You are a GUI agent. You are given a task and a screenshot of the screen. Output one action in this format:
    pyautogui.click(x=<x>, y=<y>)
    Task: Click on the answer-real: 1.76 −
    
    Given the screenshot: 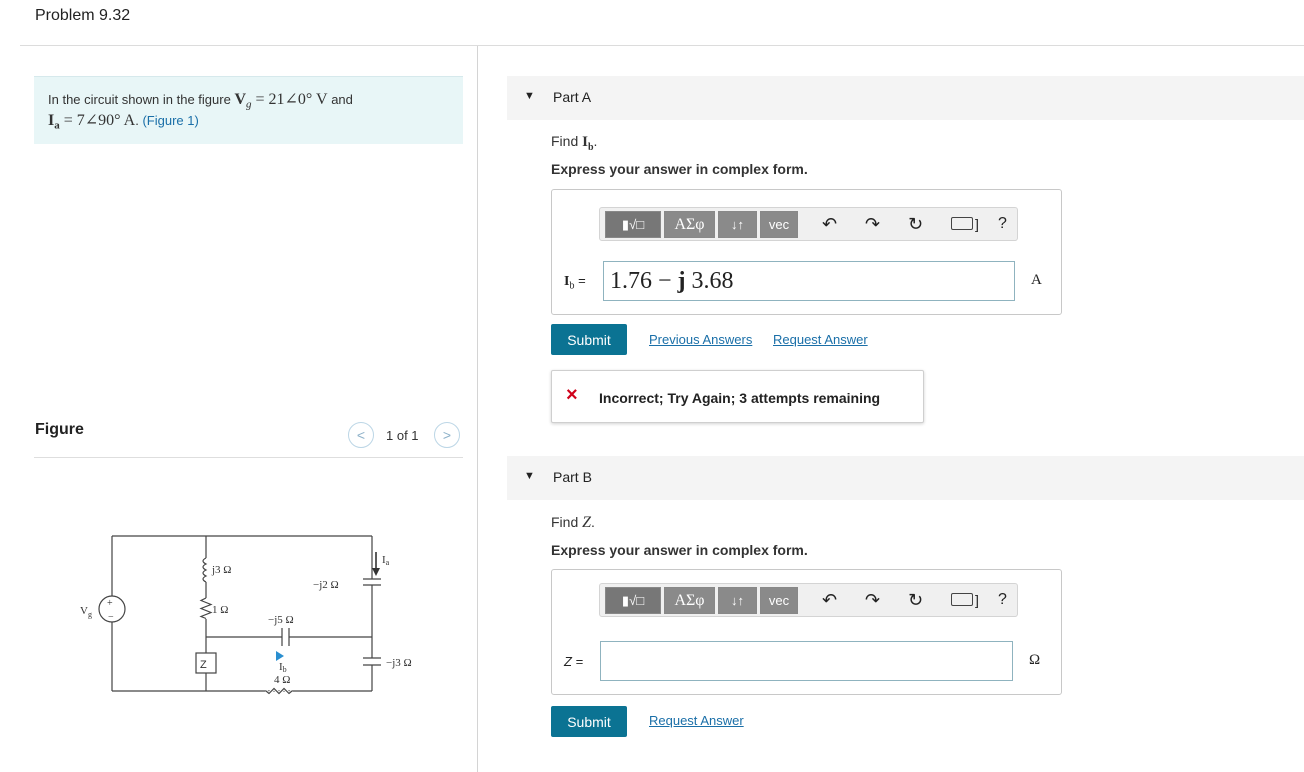 What is the action you would take?
    pyautogui.click(x=644, y=281)
    